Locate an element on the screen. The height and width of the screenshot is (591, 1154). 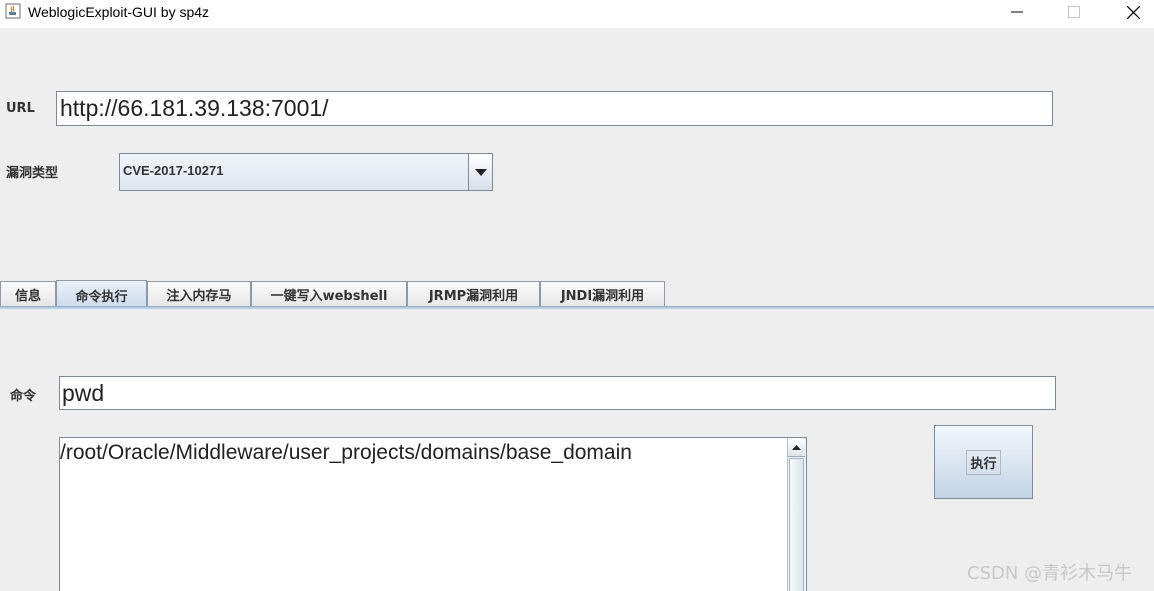
maximize-icon is located at coordinates (1074, 12).